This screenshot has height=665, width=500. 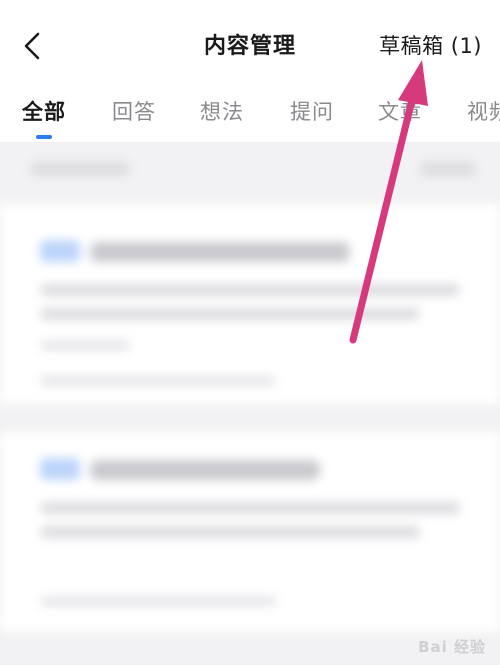 What do you see at coordinates (44, 137) in the screenshot?
I see `active-tab-indicator` at bounding box center [44, 137].